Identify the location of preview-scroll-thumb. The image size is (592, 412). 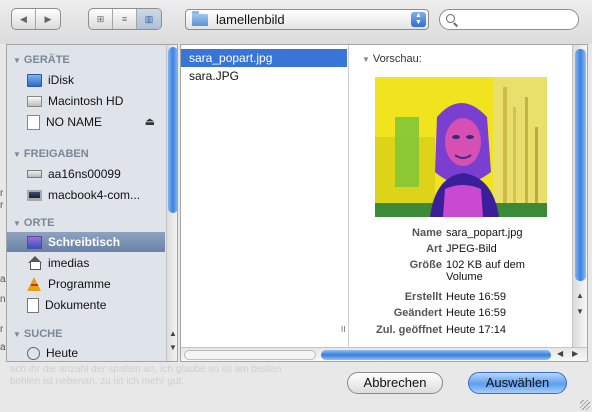
(580, 165).